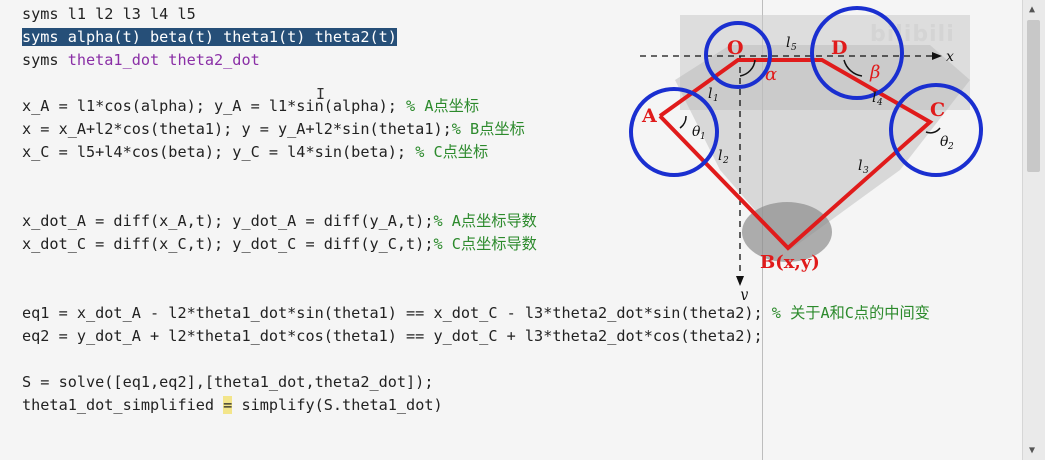 The height and width of the screenshot is (460, 1045). Describe the element at coordinates (771, 74) in the screenshot. I see `alpha-label: α` at that location.